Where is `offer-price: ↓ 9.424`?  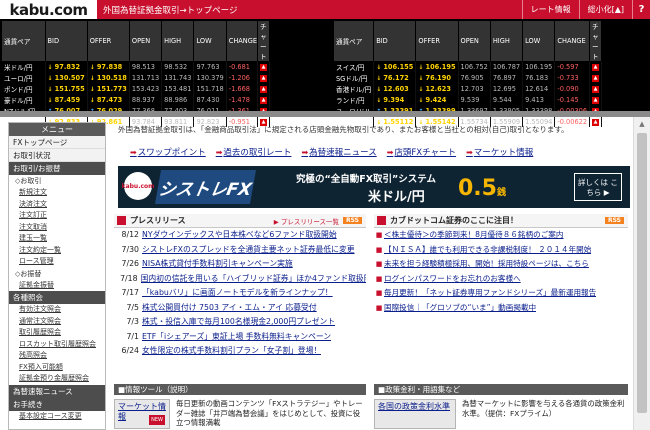 offer-price: ↓ 9.424 is located at coordinates (437, 99).